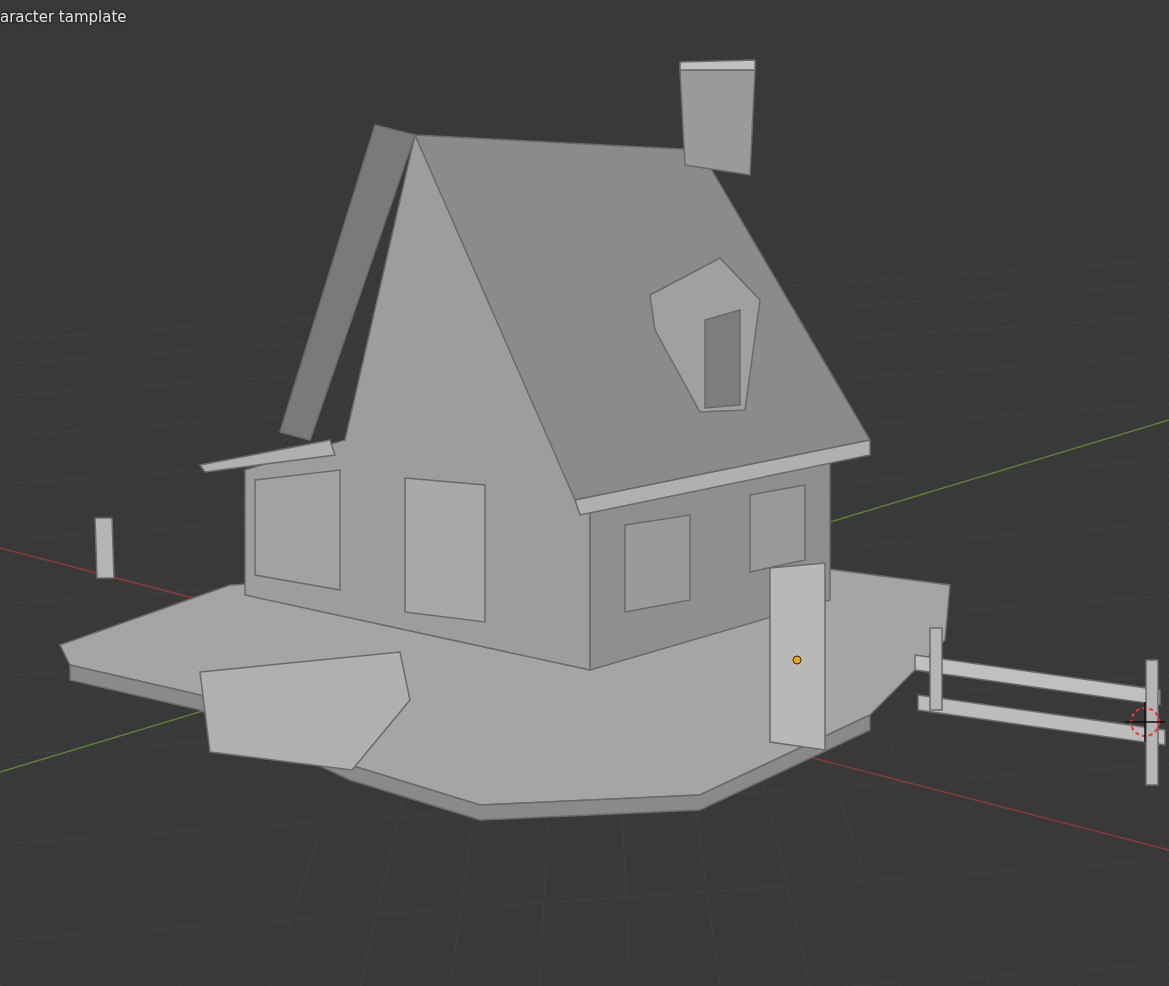  I want to click on view-name-label: aracter tamplate, so click(63, 17).